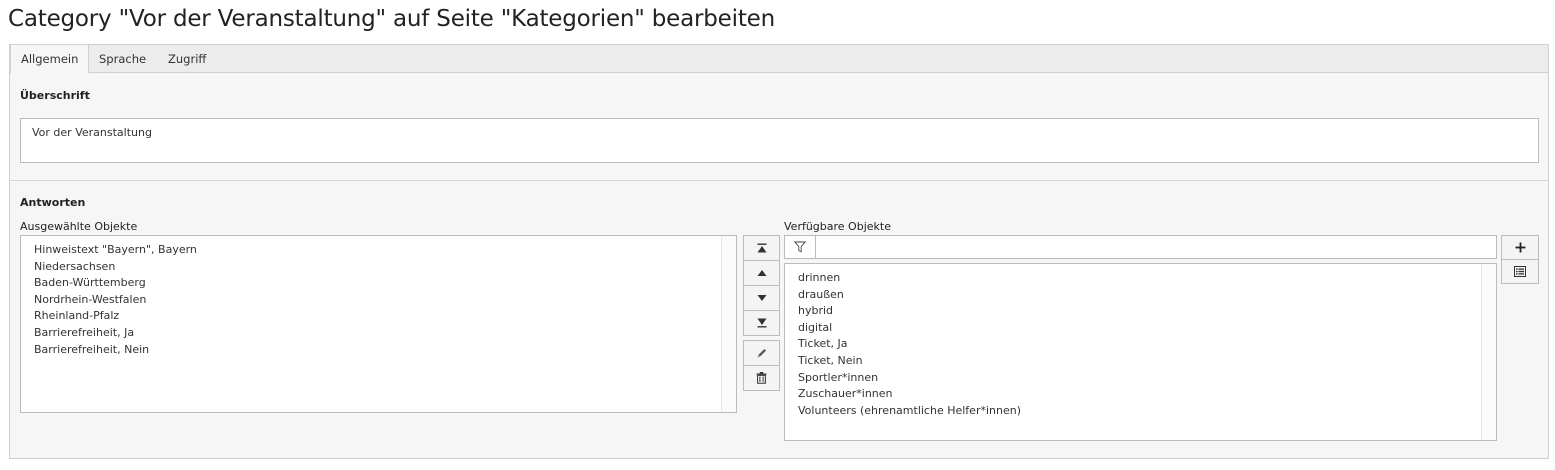 The width and height of the screenshot is (1555, 470). I want to click on add-button, so click(1520, 247).